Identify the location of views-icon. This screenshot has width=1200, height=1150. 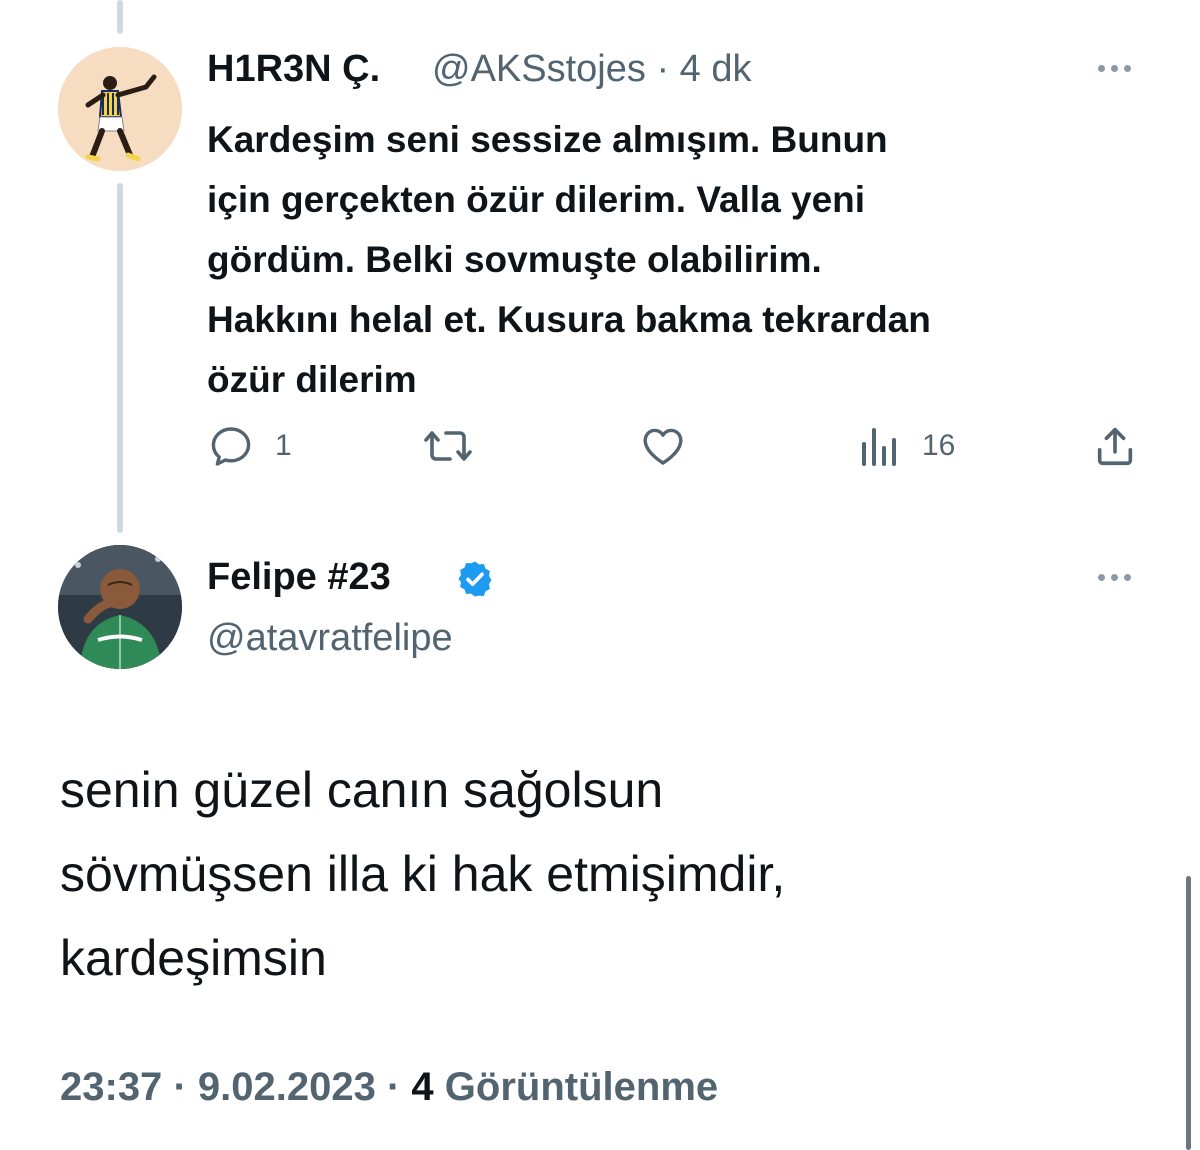
(879, 447).